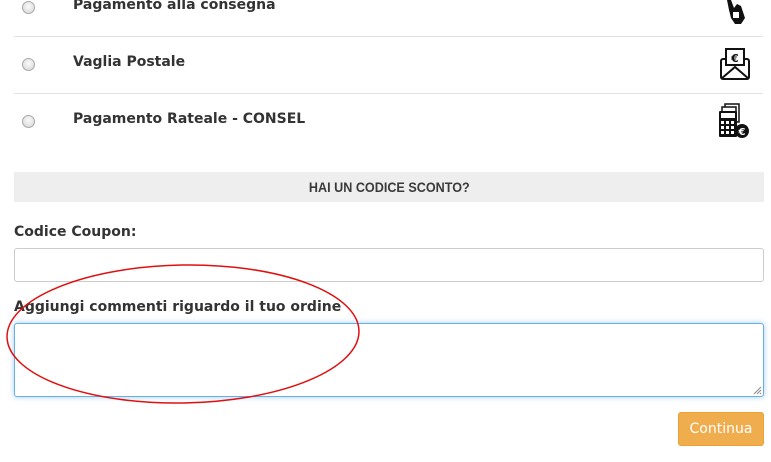  I want to click on payment-radio-cod, so click(28, 7).